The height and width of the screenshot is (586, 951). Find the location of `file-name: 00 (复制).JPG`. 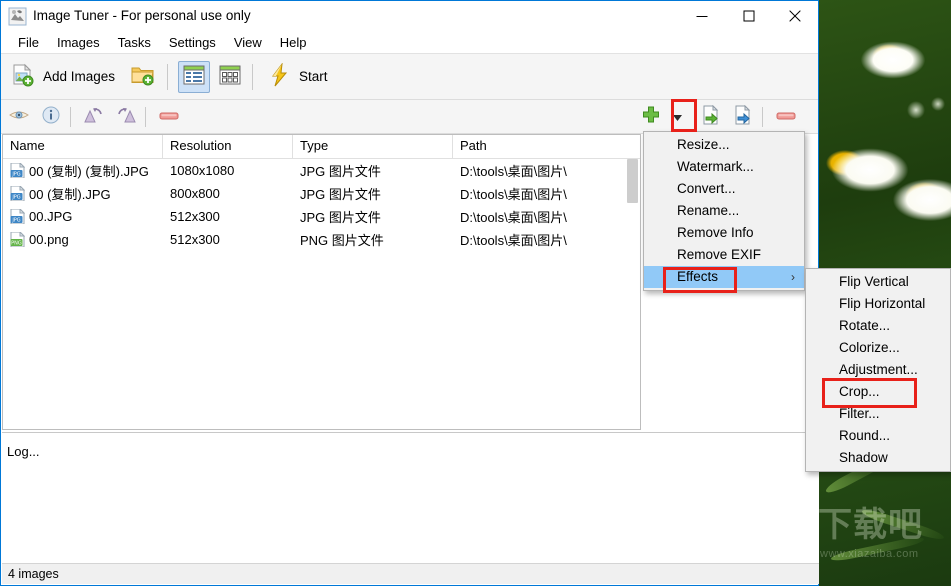

file-name: 00 (复制).JPG is located at coordinates (70, 194).